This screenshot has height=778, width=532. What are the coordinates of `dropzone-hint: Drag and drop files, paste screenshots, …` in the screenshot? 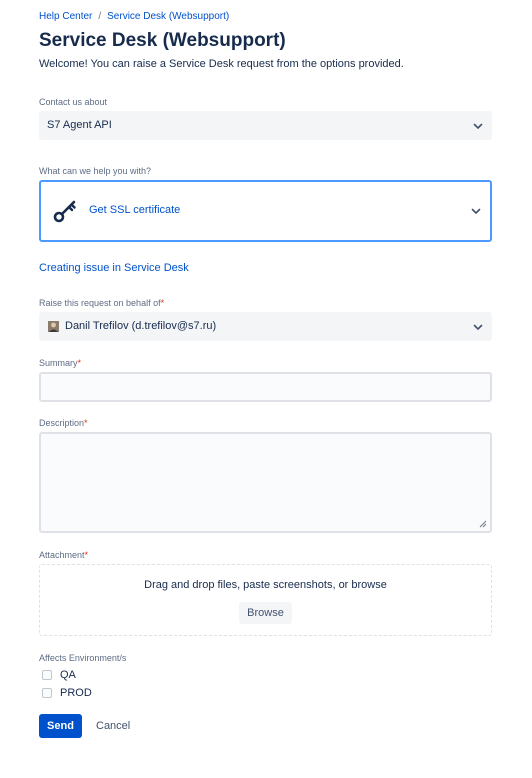 It's located at (265, 585).